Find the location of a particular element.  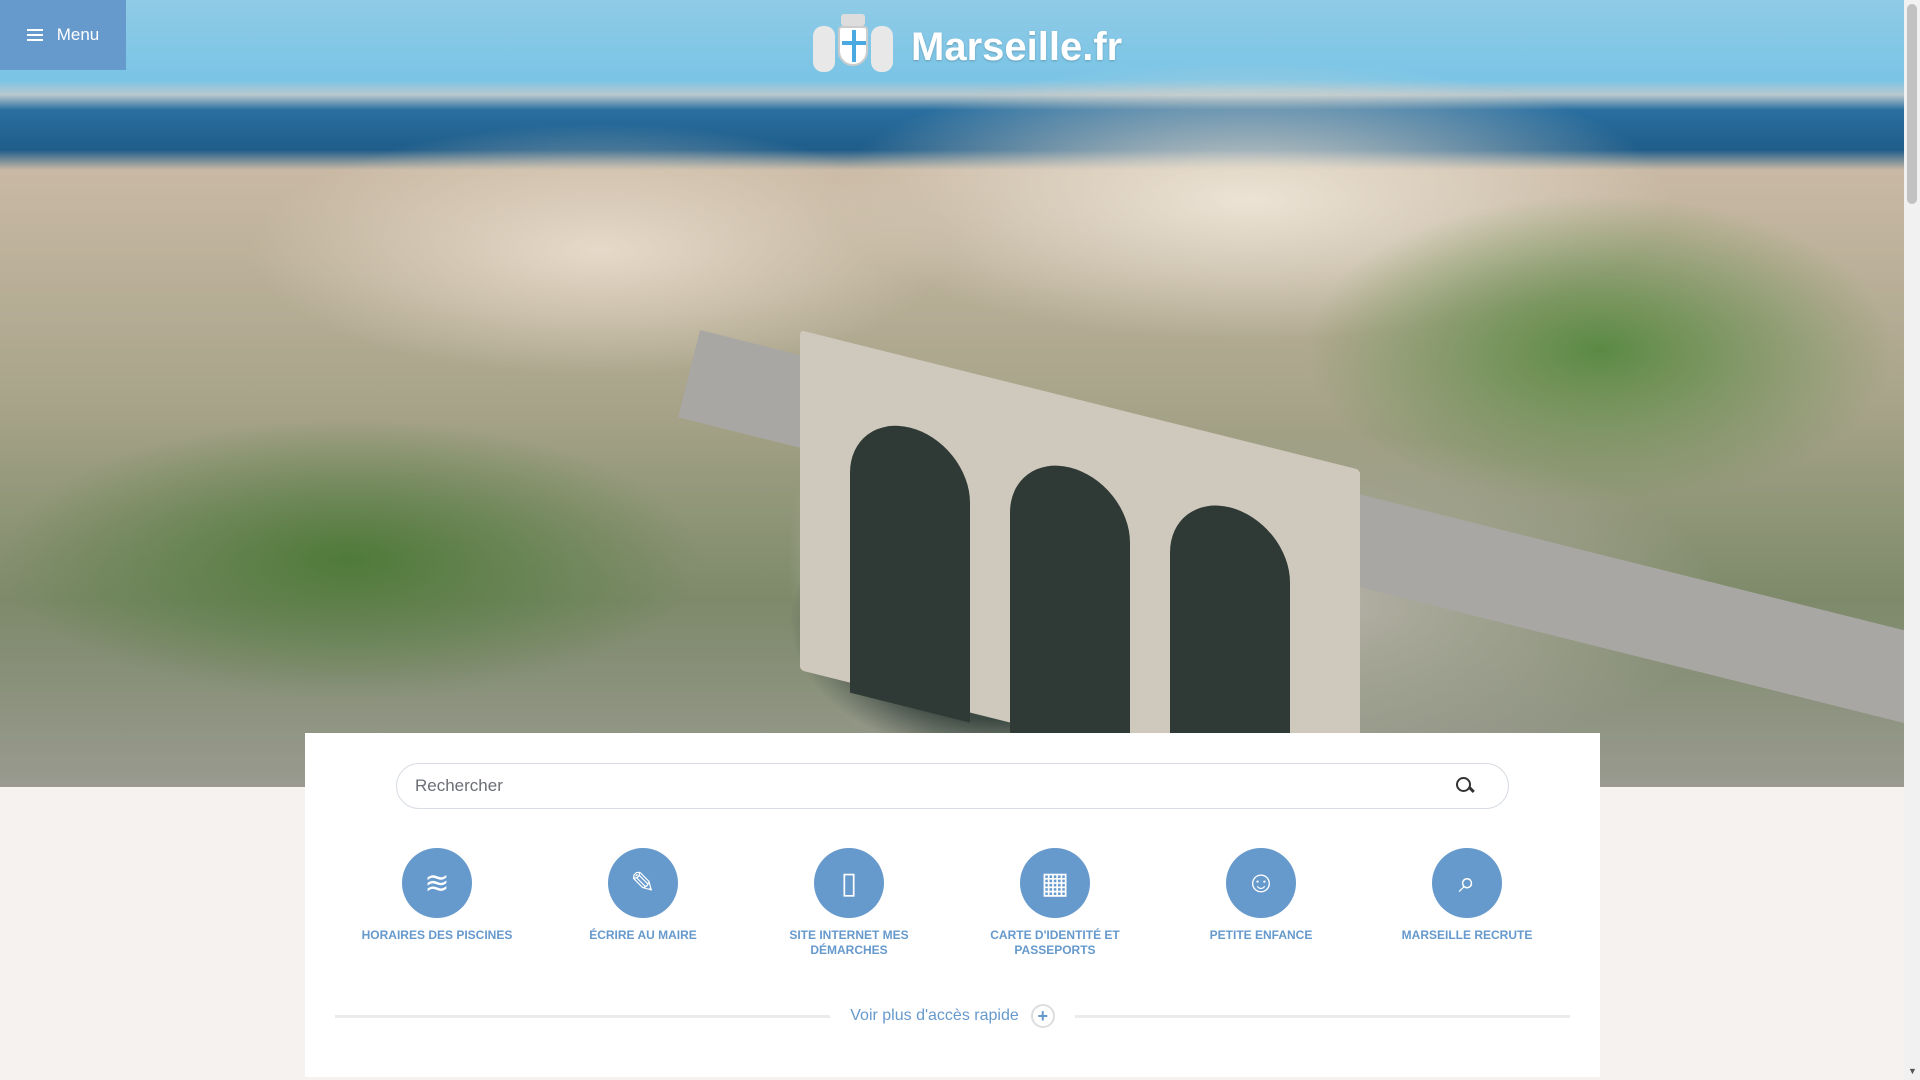

quick-access-demarches: ▯ SITE INTERNET MES DÉMARCHES is located at coordinates (849, 903).